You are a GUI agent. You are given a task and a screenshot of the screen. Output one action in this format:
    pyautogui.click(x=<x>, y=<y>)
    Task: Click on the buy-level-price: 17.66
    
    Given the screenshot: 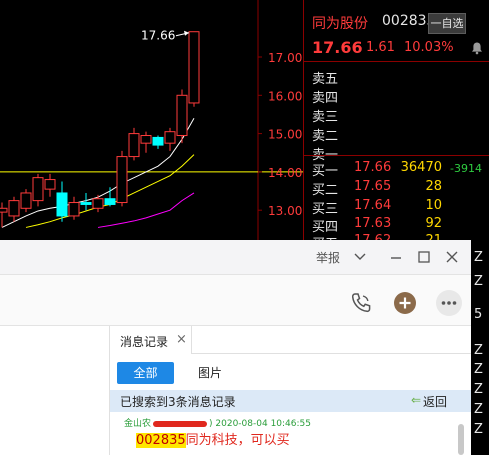 What is the action you would take?
    pyautogui.click(x=373, y=167)
    